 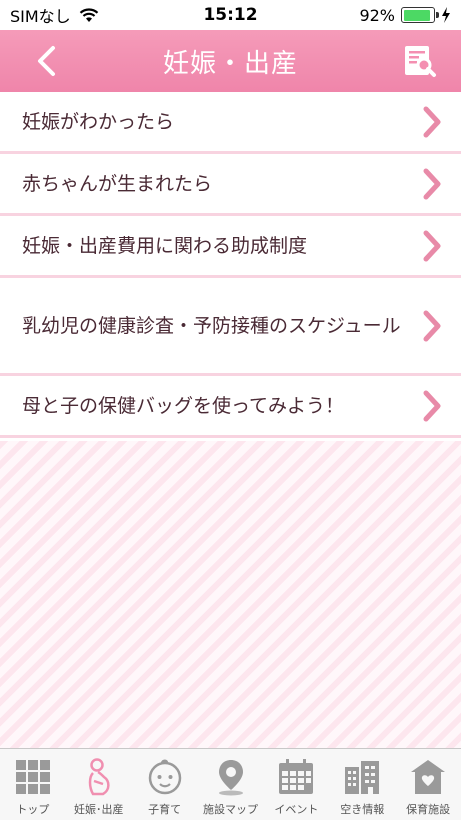 What do you see at coordinates (33, 809) in the screenshot?
I see `tab-label: トップ` at bounding box center [33, 809].